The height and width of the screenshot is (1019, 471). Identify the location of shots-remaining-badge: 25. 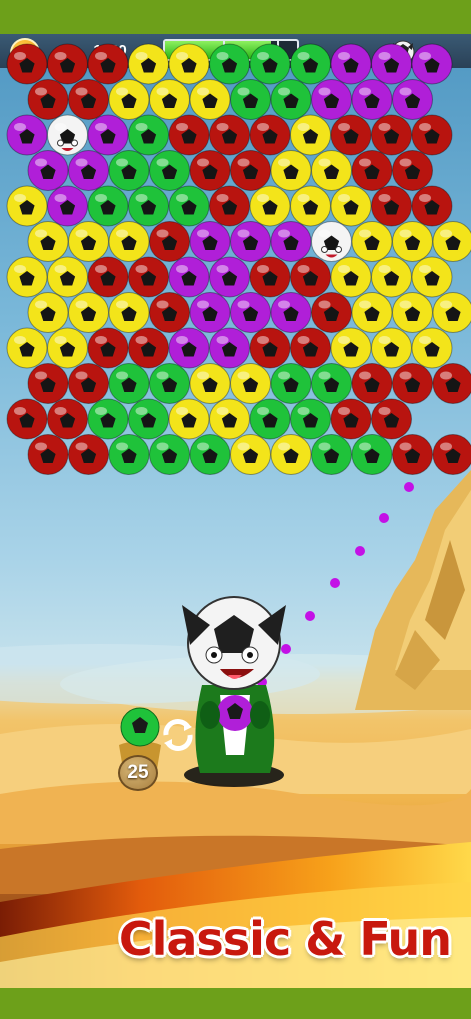
(138, 773).